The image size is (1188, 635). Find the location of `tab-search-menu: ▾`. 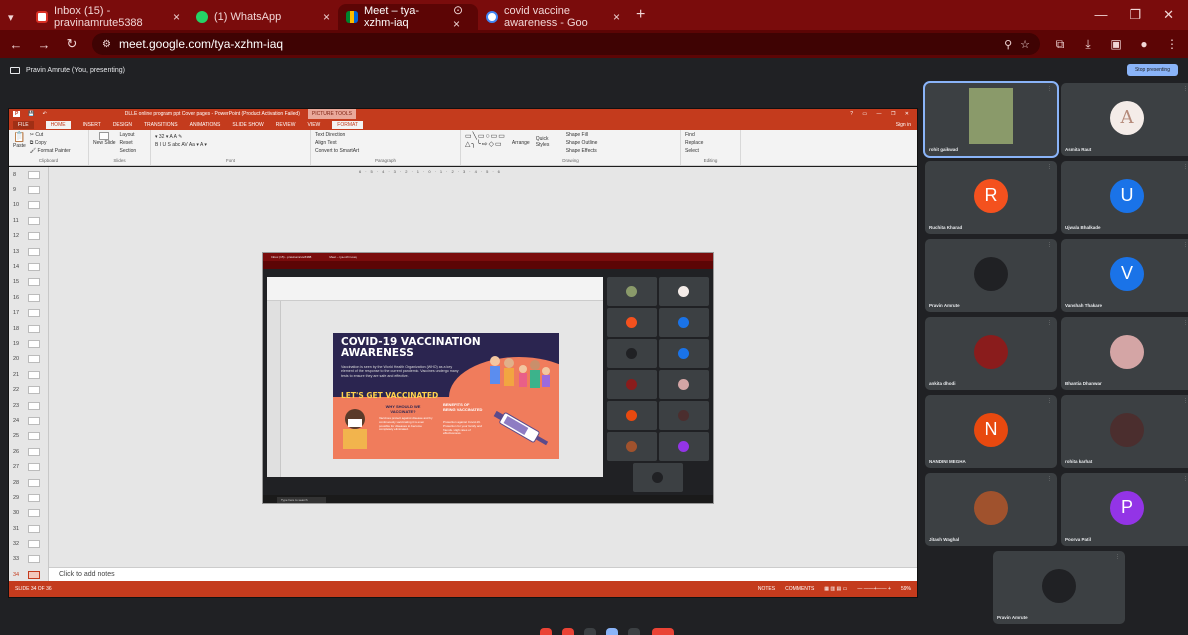

tab-search-menu: ▾ is located at coordinates (14, 17).